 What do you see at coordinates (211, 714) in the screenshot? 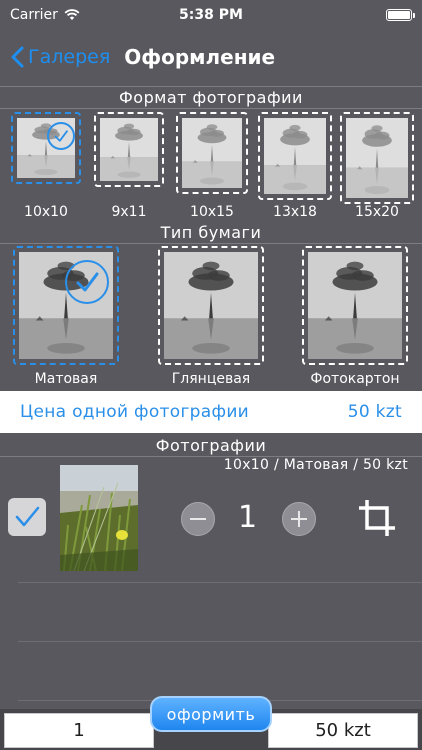
I see `order-button: оформить` at bounding box center [211, 714].